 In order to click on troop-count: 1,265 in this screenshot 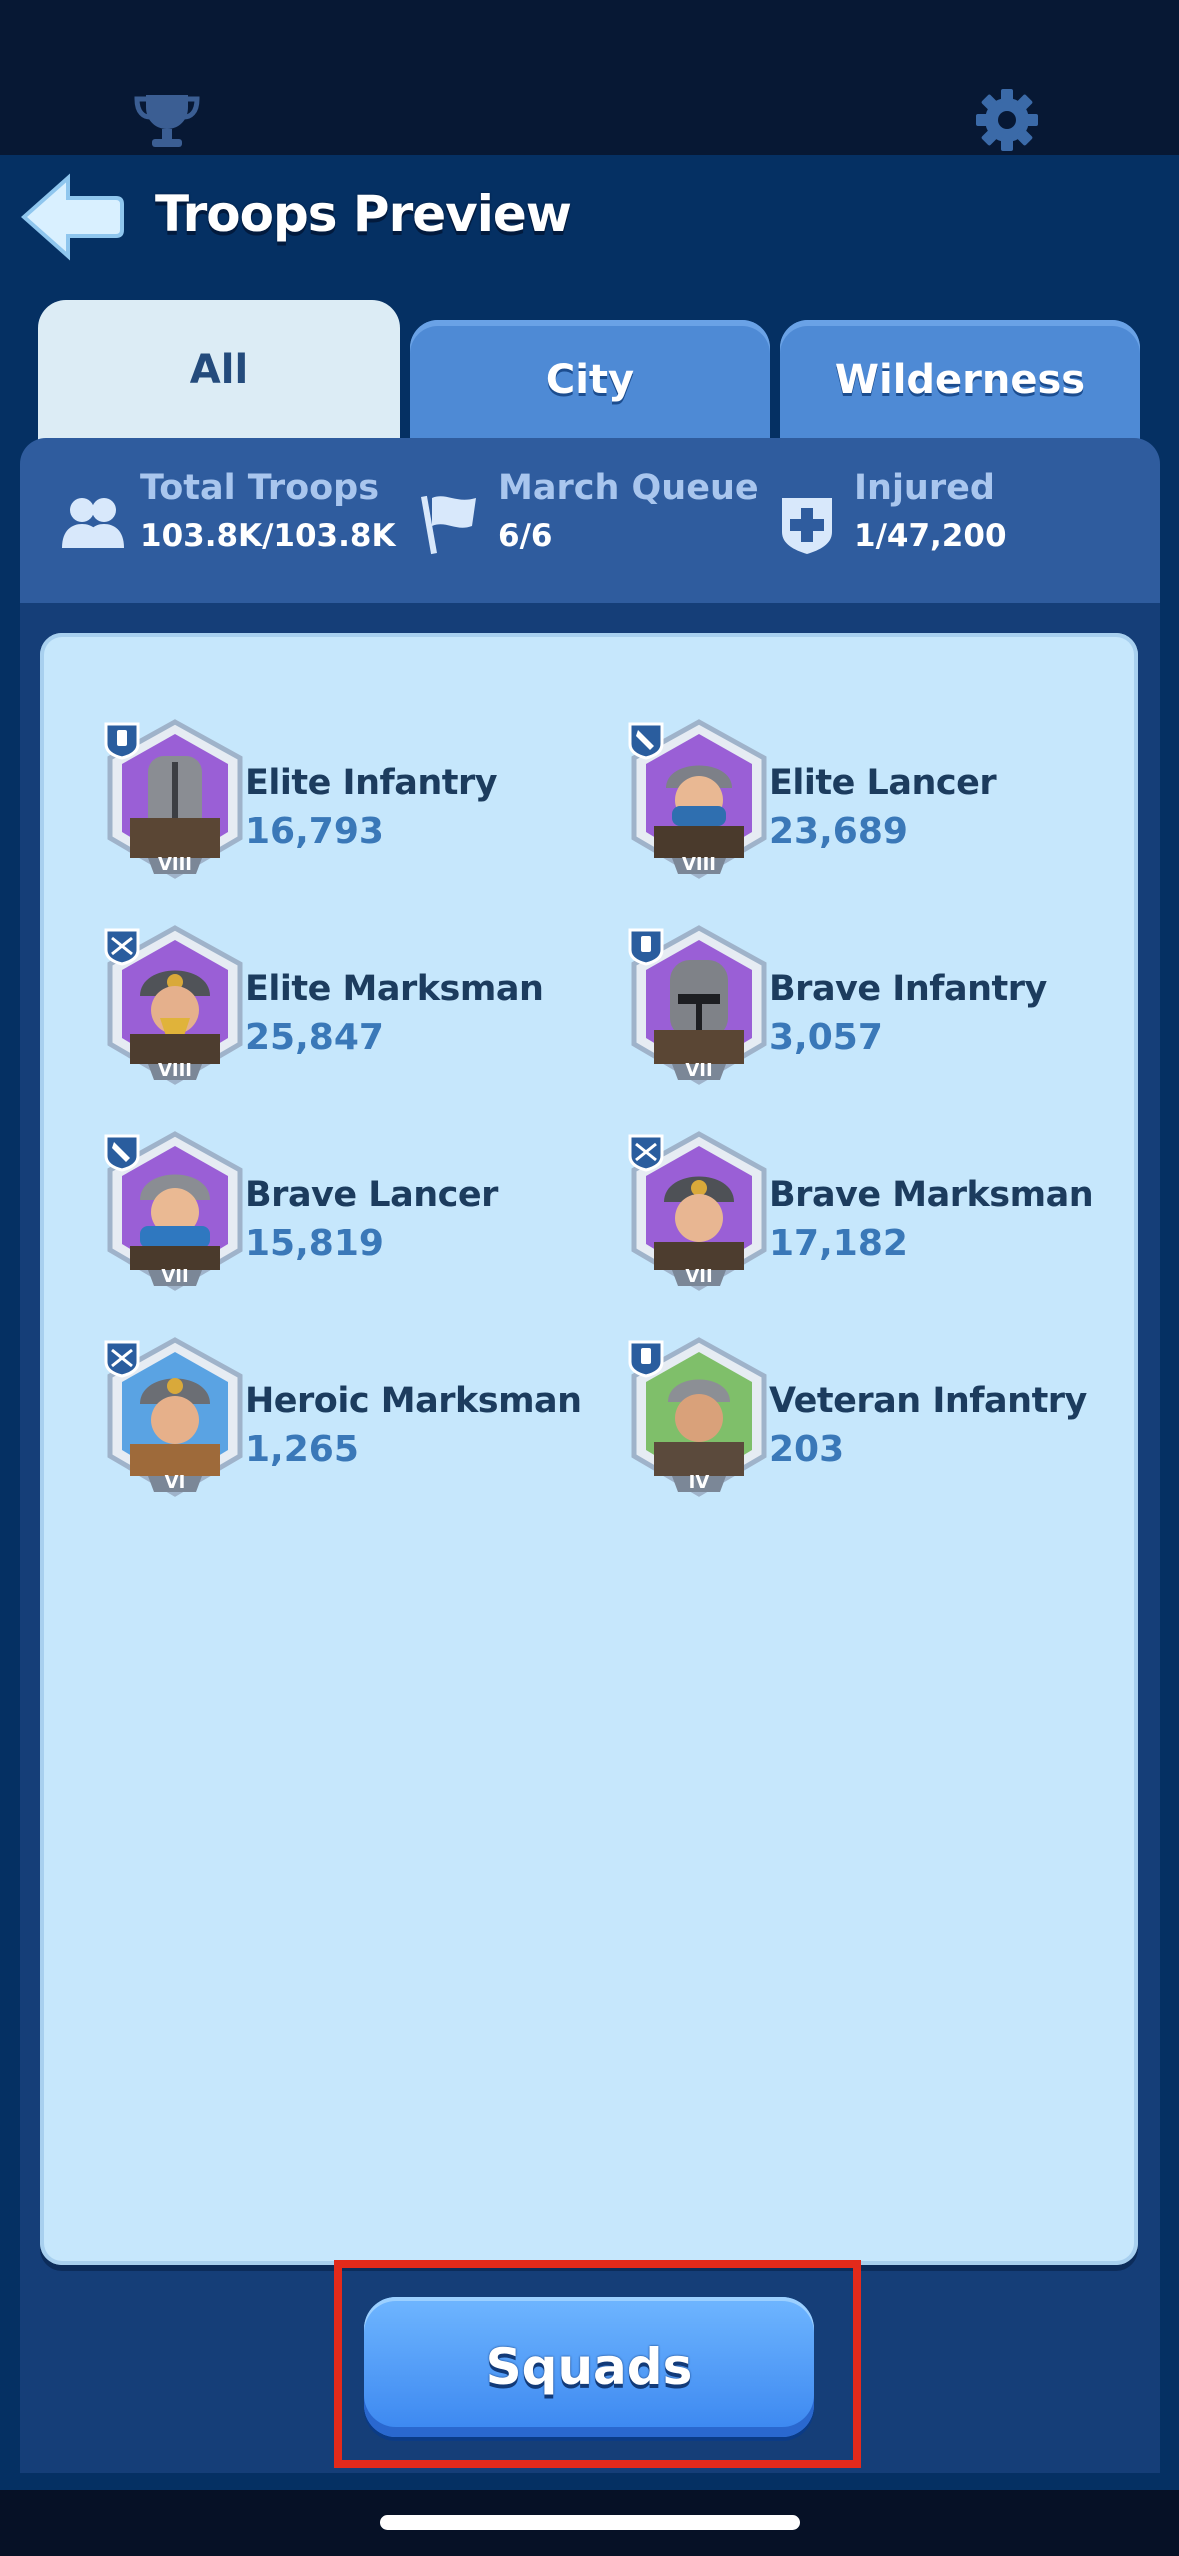, I will do `click(302, 1449)`.